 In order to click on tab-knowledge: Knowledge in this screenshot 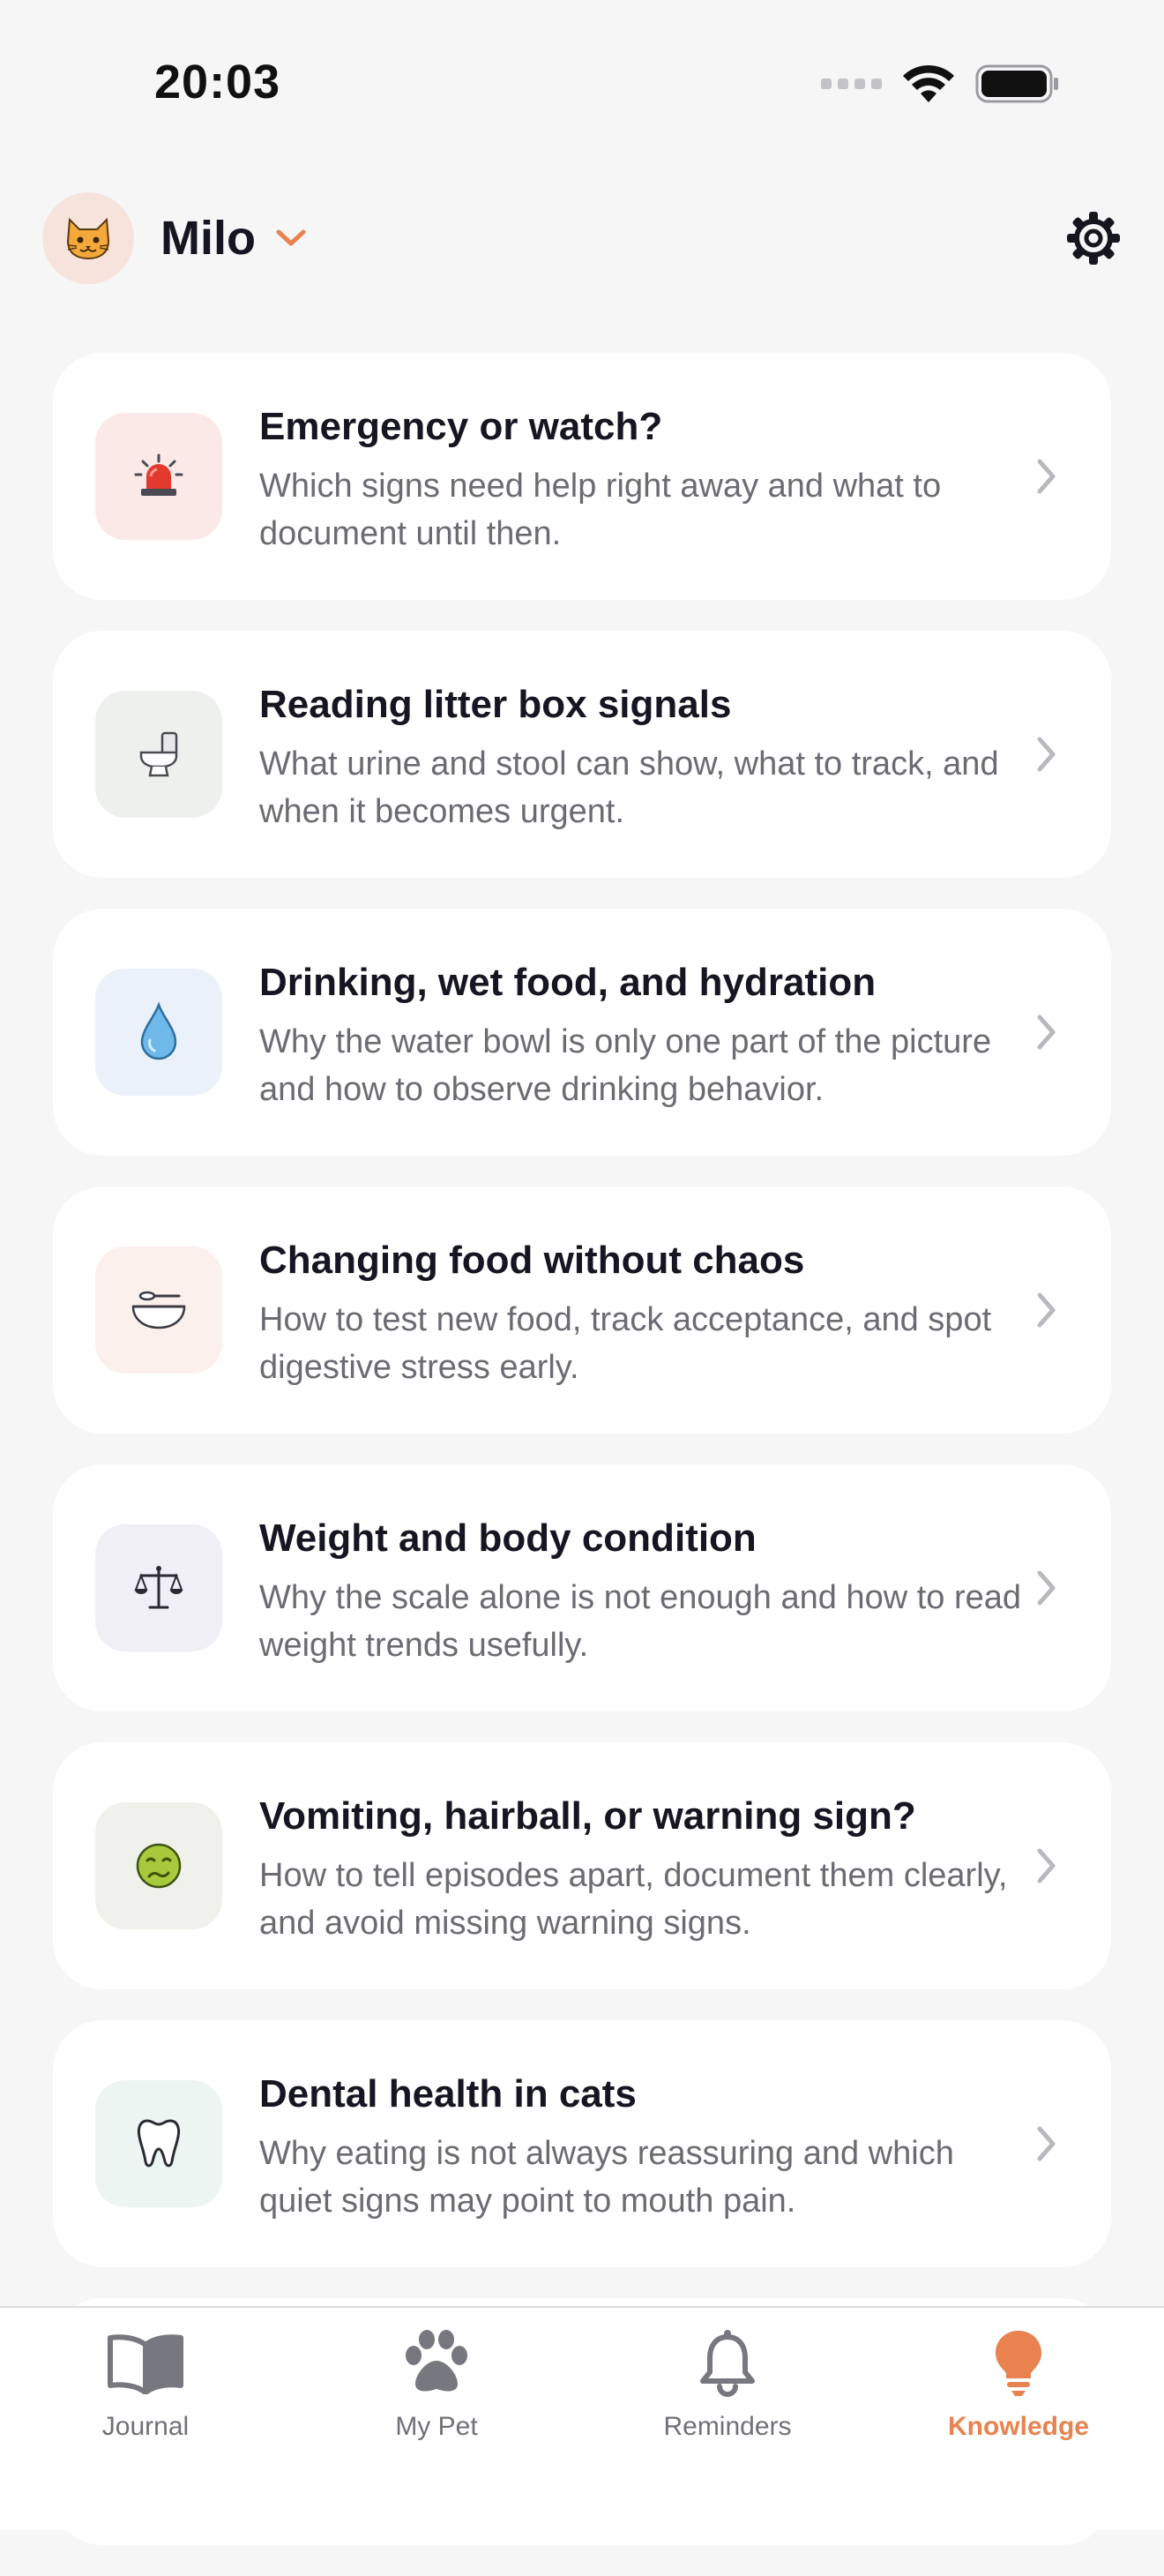, I will do `click(1018, 2419)`.